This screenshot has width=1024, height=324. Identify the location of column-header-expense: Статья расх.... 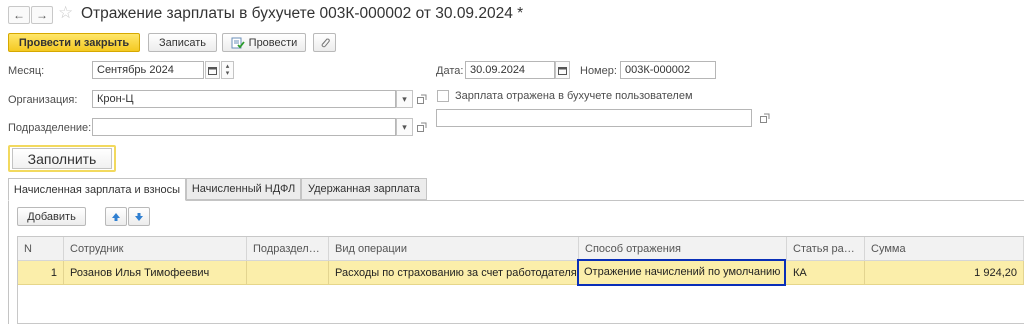
(826, 249).